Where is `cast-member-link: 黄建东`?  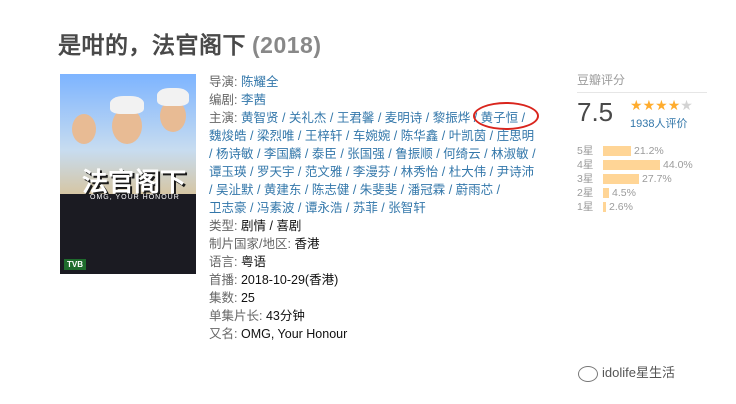 cast-member-link: 黄建东 is located at coordinates (283, 190).